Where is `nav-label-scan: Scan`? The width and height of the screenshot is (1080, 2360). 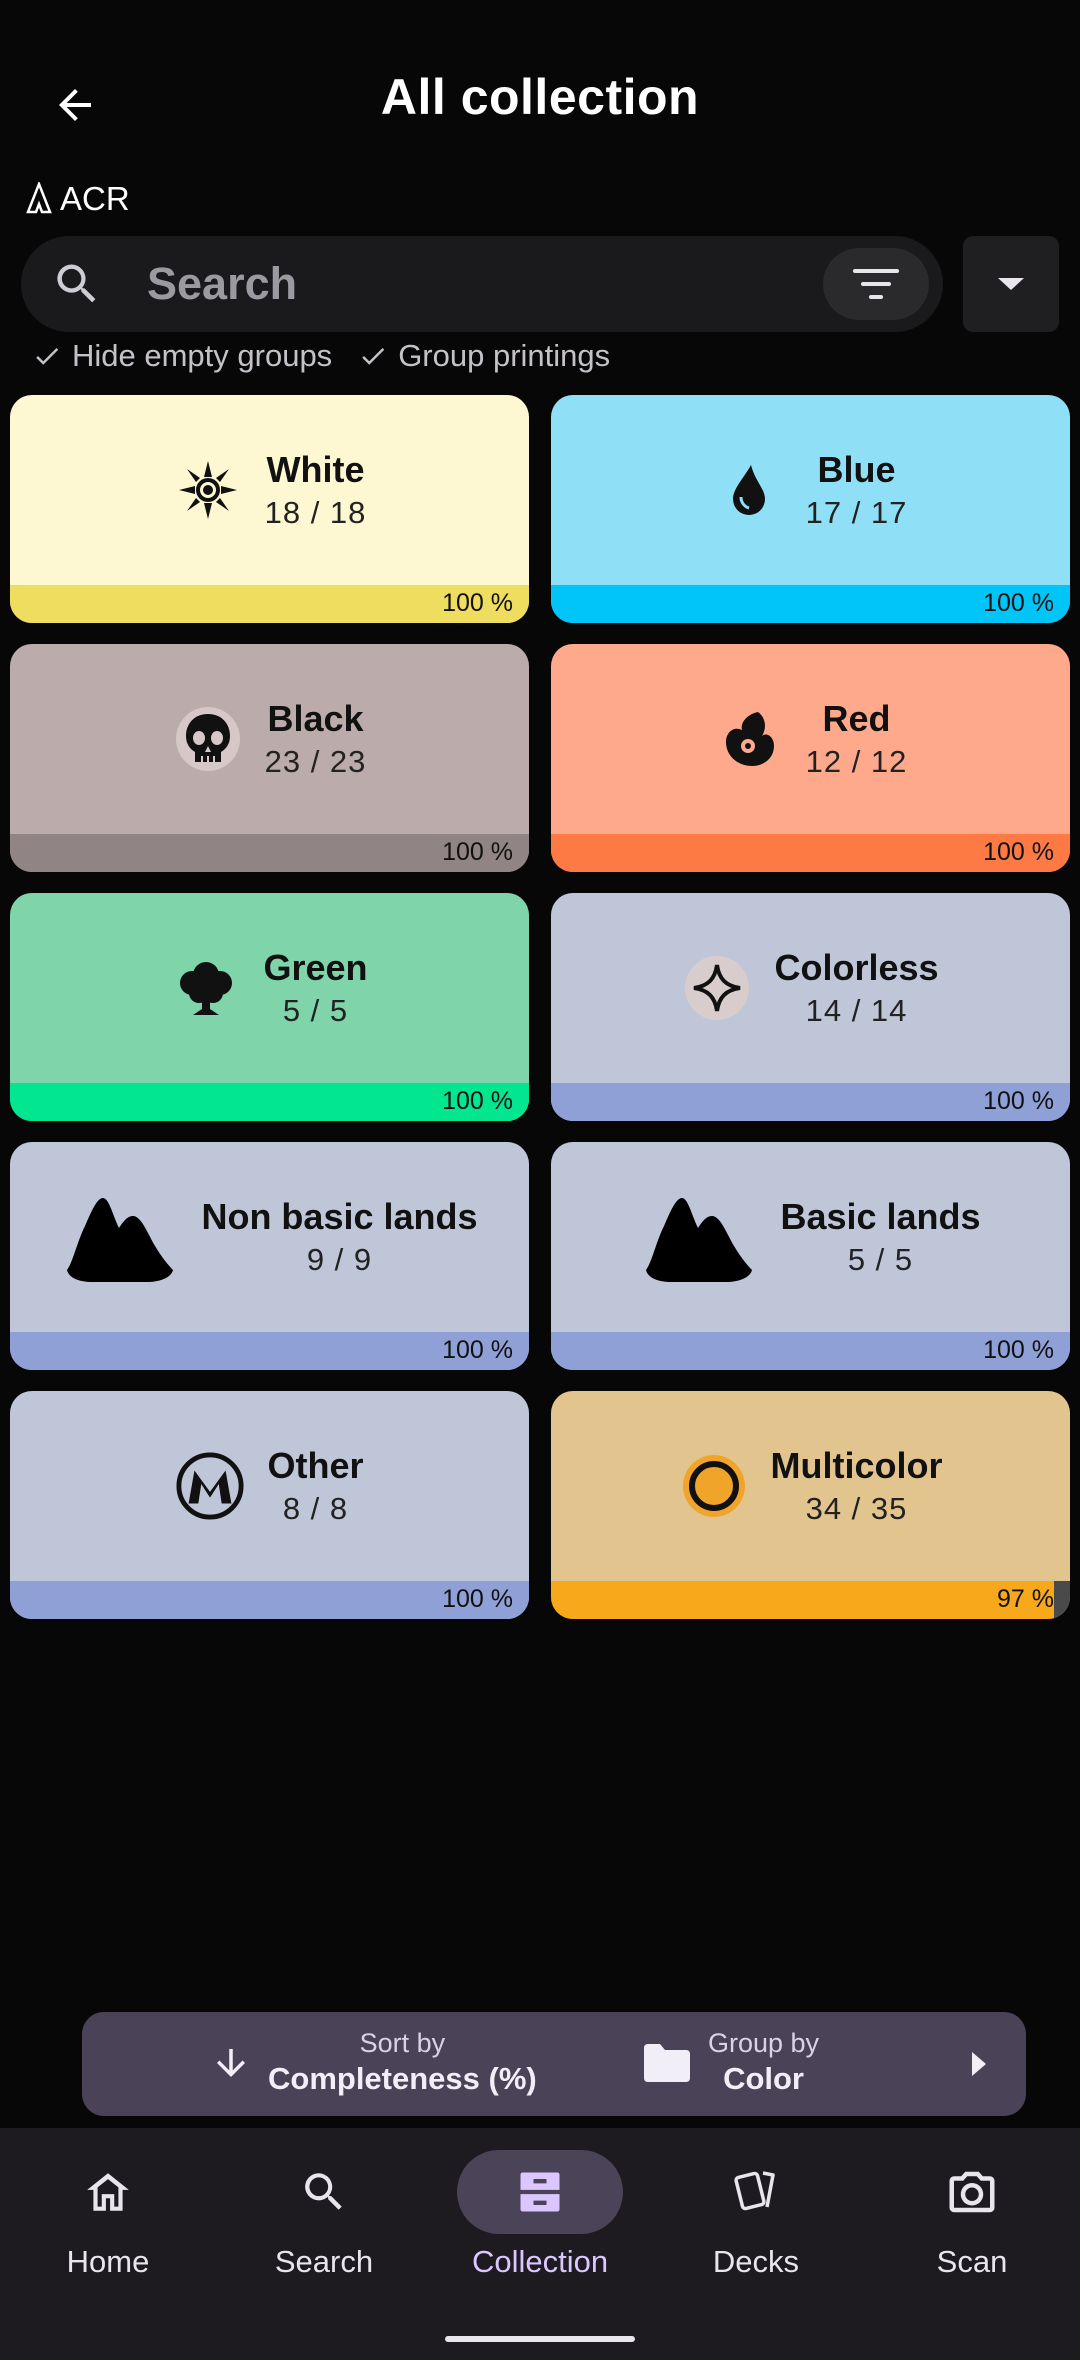 nav-label-scan: Scan is located at coordinates (972, 2261).